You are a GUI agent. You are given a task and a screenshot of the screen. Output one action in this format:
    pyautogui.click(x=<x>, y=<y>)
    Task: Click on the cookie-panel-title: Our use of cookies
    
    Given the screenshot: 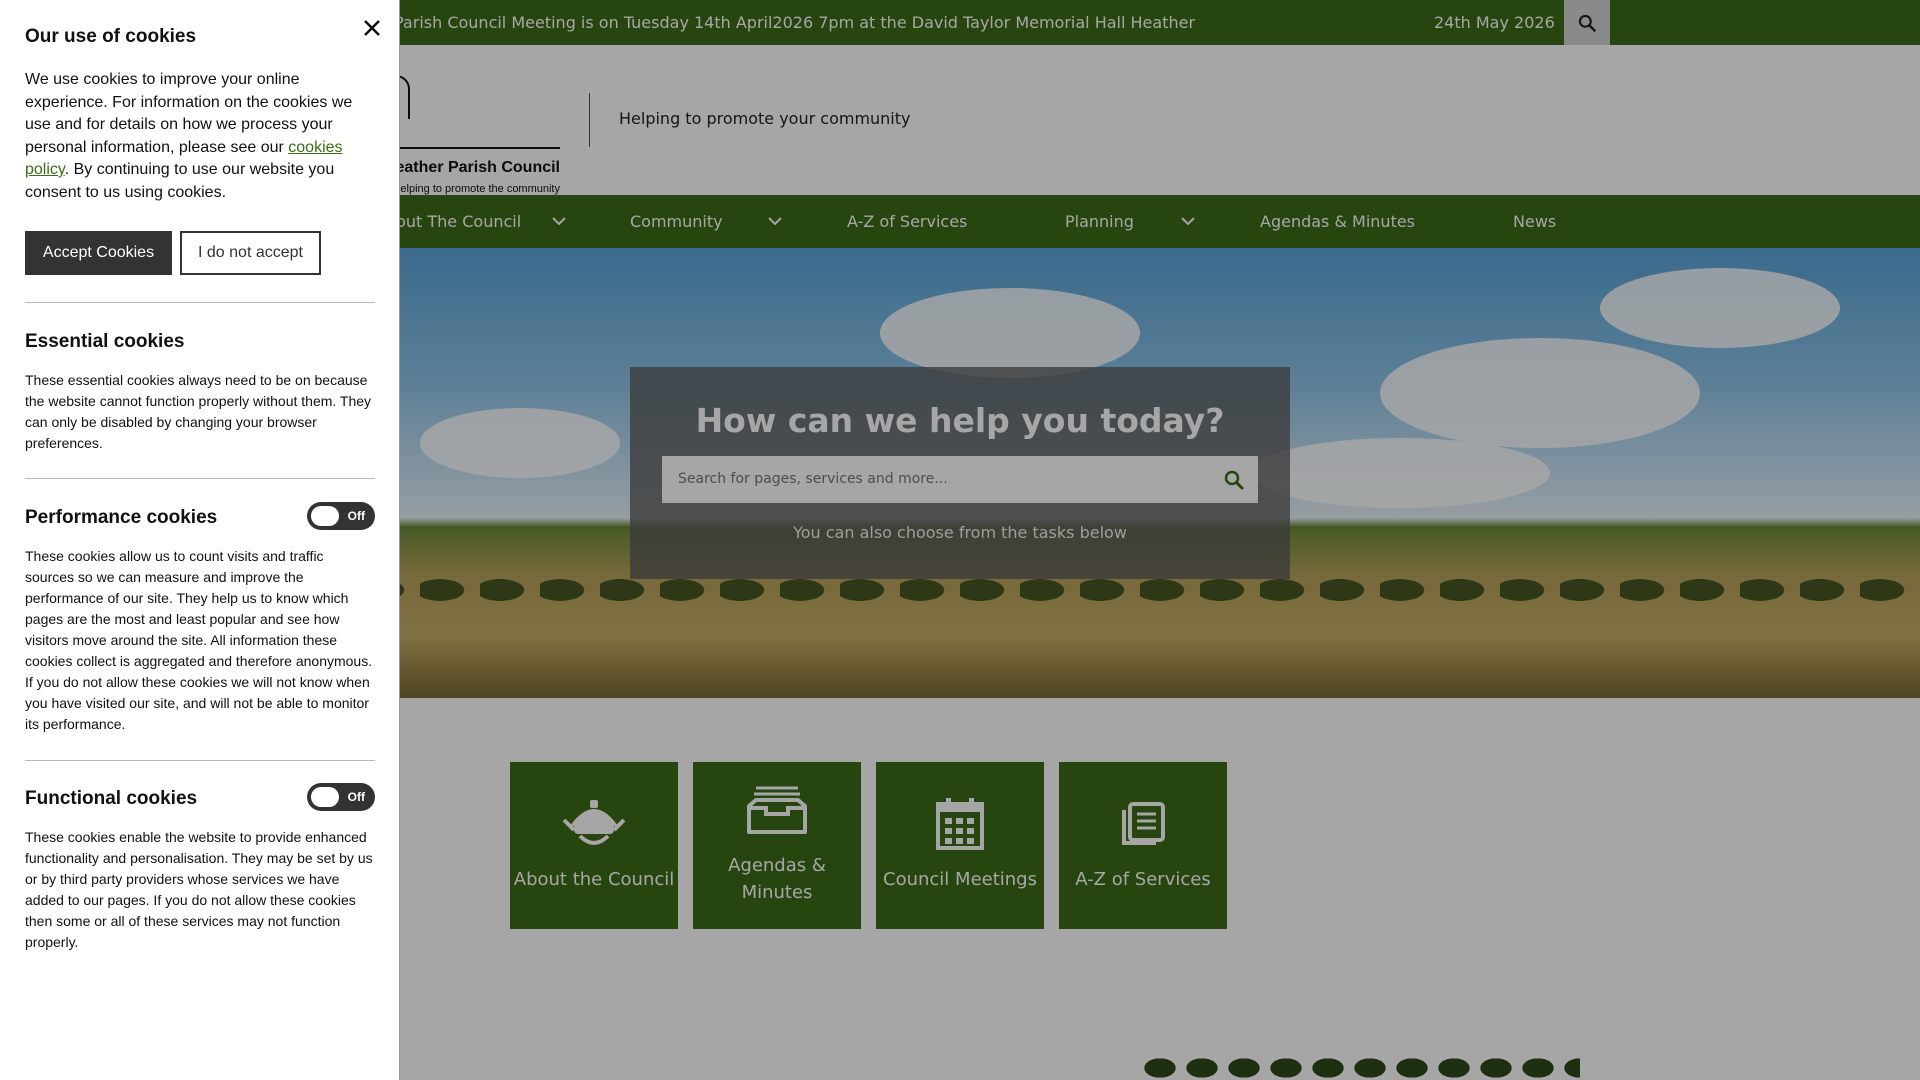 What is the action you would take?
    pyautogui.click(x=111, y=36)
    